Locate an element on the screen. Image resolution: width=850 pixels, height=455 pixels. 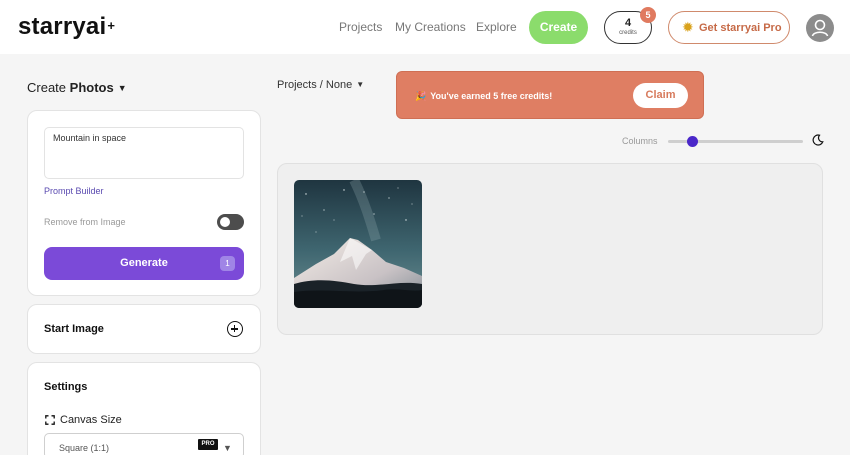
canvas-size-icon is located at coordinates (50, 420).